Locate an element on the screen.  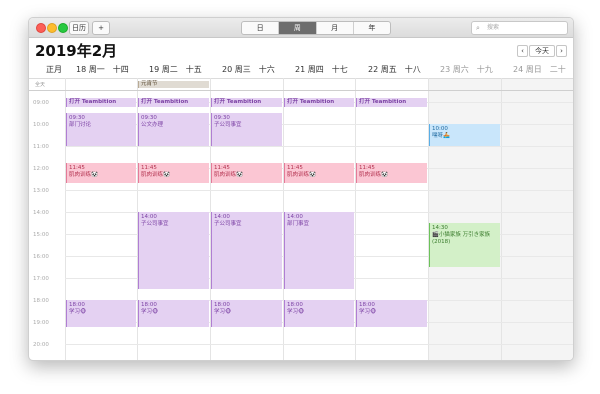
header-divider is located at coordinates (301, 78).